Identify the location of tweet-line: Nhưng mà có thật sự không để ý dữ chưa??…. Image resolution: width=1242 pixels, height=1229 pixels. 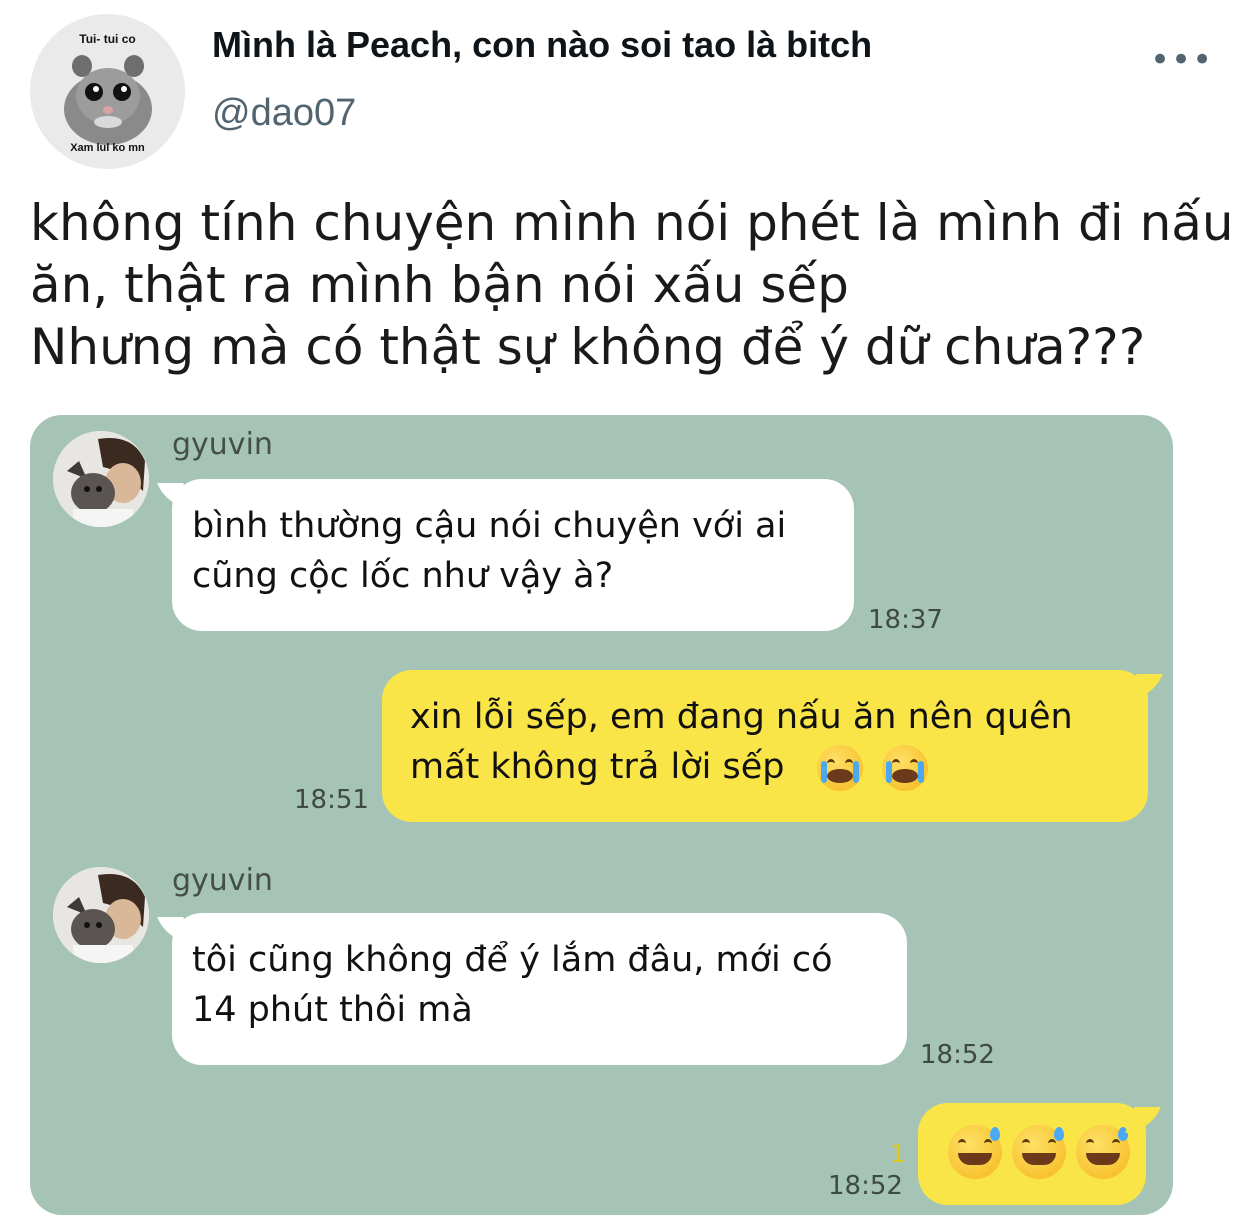
(588, 347).